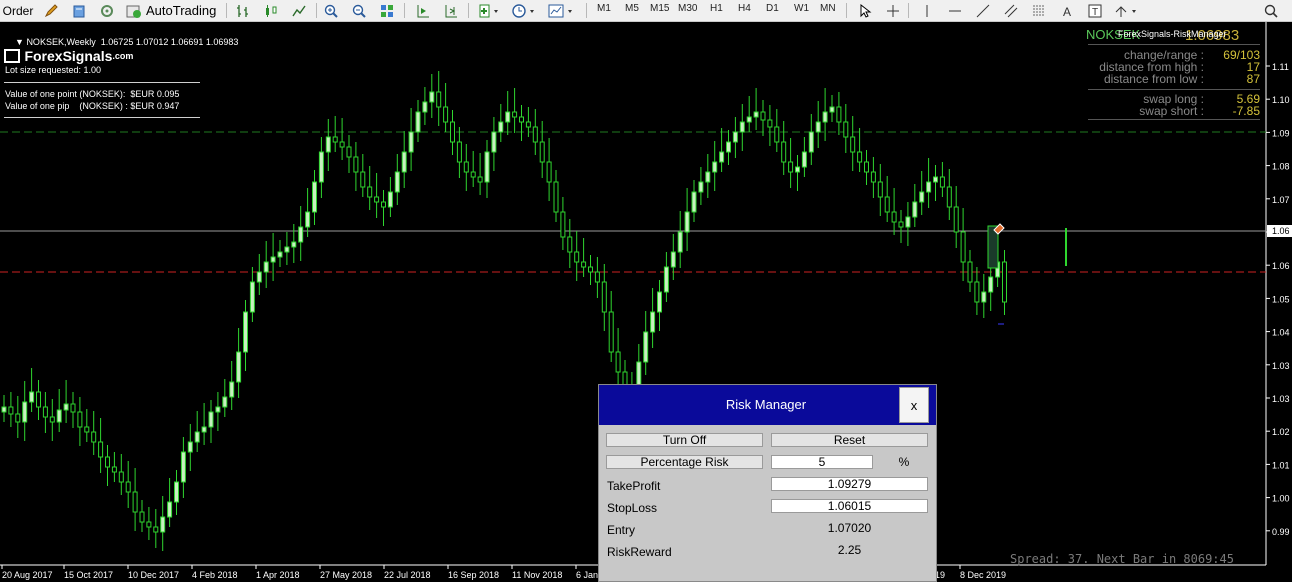  What do you see at coordinates (772, 8) in the screenshot?
I see `timeframe-d1: D1` at bounding box center [772, 8].